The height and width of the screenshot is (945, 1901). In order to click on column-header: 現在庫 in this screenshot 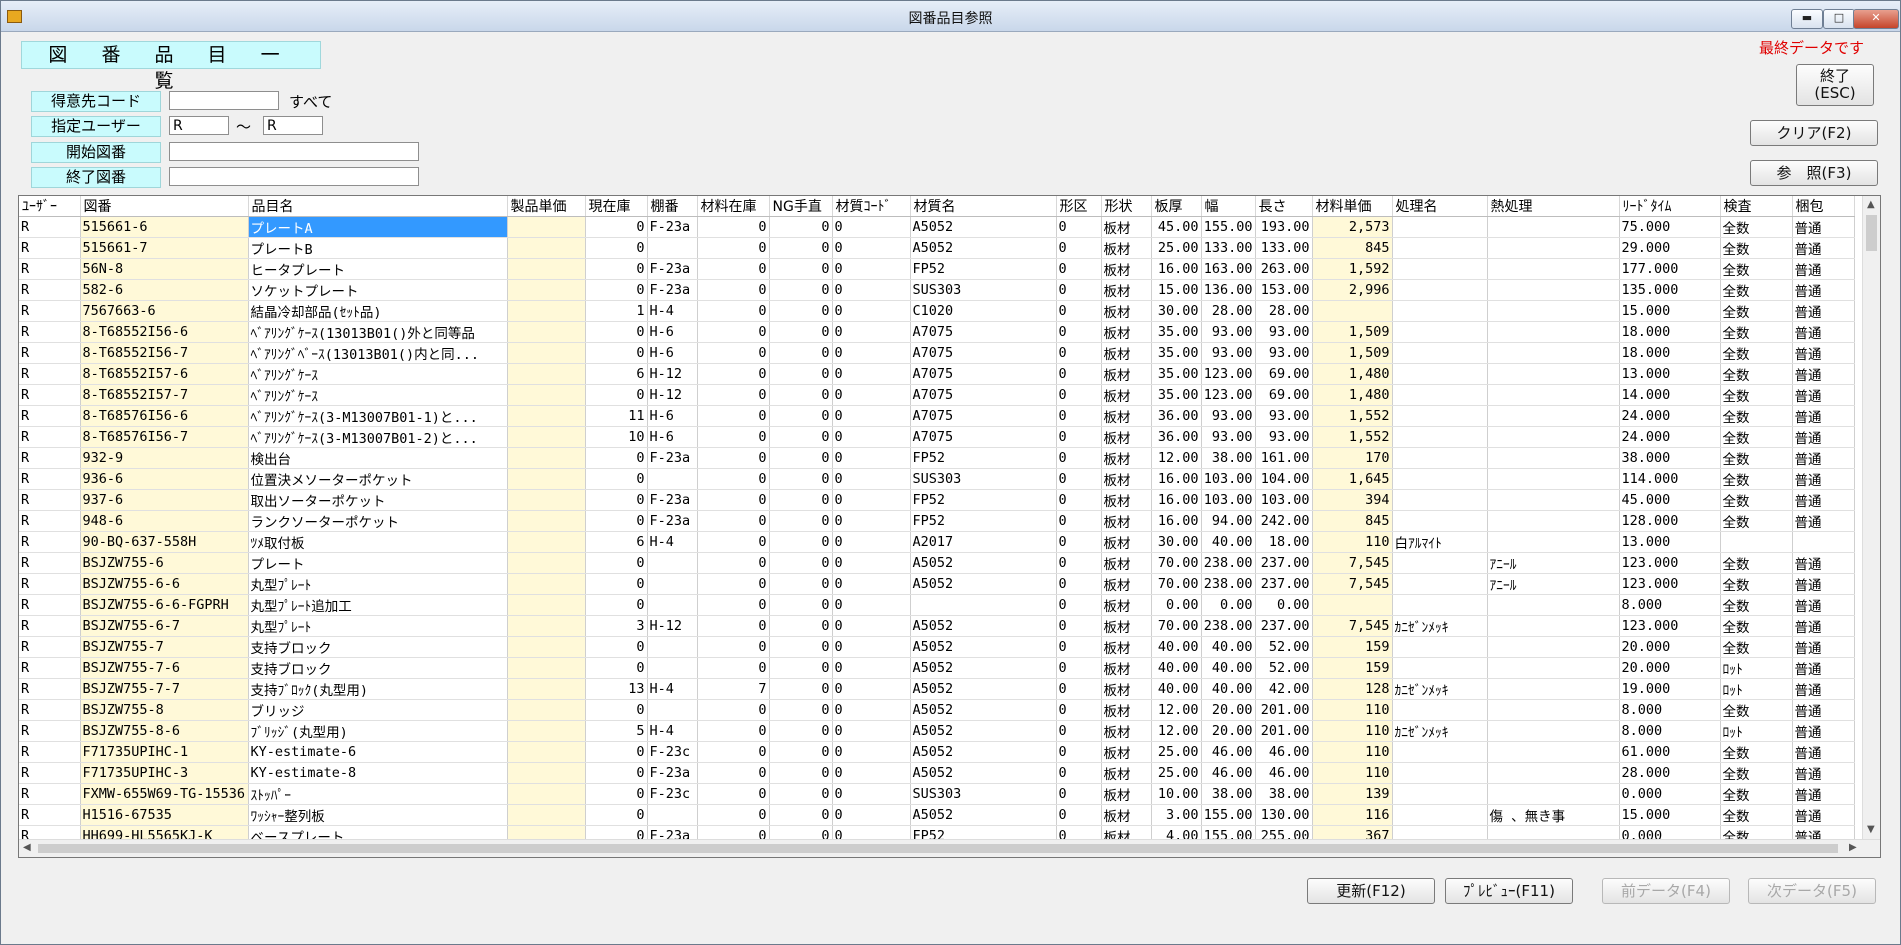, I will do `click(616, 206)`.